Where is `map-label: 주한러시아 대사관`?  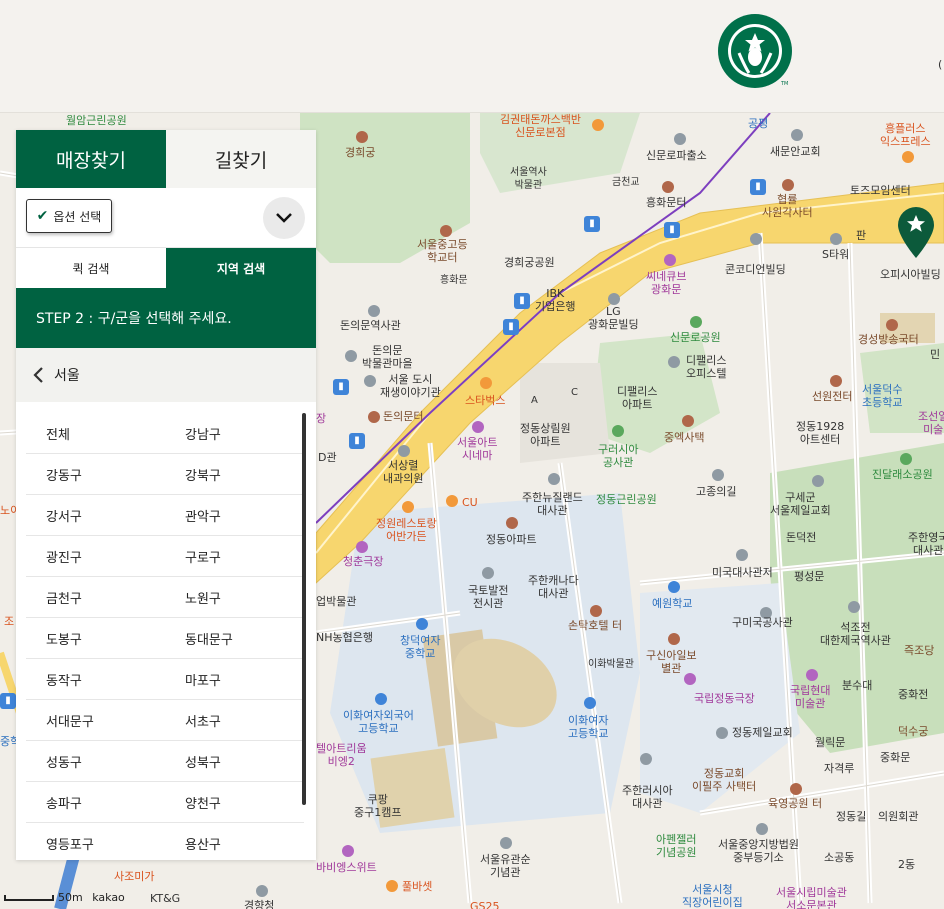
map-label: 주한러시아 대사관 is located at coordinates (647, 797).